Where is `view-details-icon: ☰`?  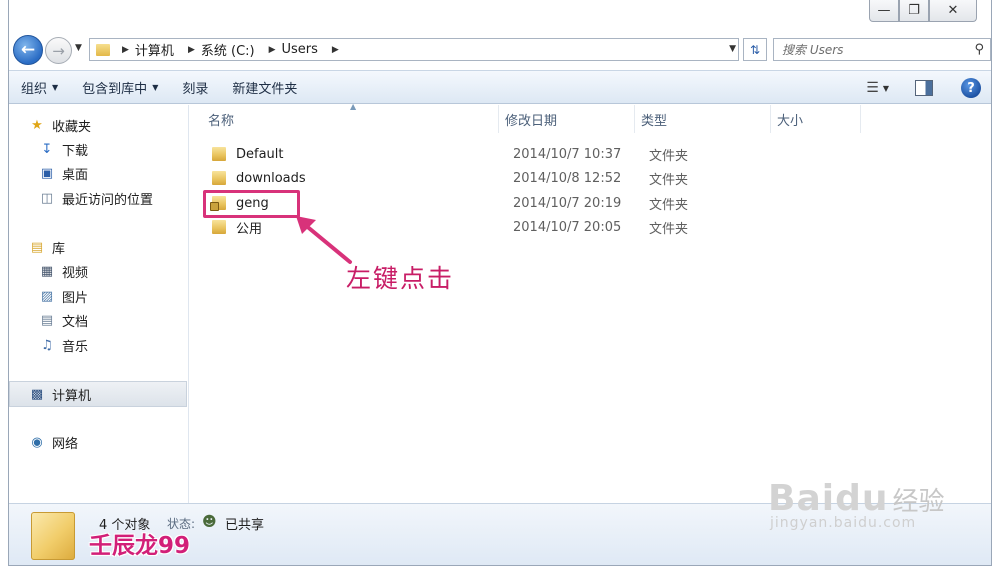
view-details-icon: ☰ is located at coordinates (872, 88).